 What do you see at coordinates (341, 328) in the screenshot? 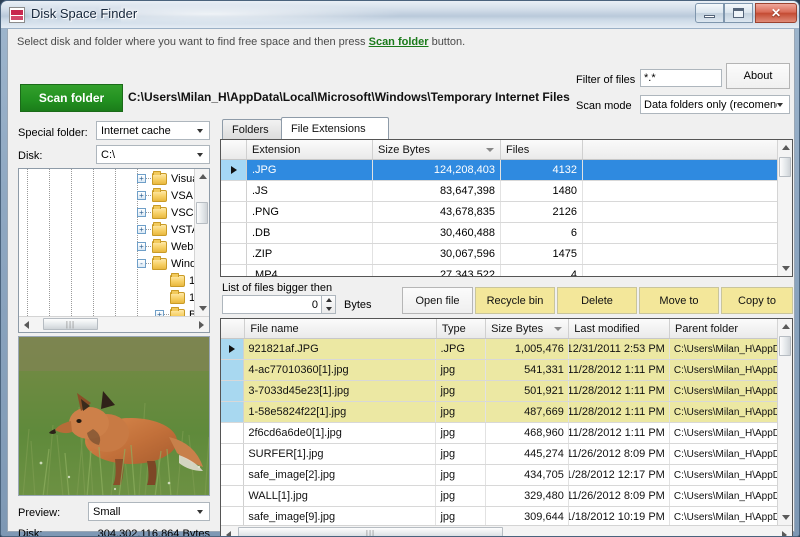
I see `files-column-file-name: File name` at bounding box center [341, 328].